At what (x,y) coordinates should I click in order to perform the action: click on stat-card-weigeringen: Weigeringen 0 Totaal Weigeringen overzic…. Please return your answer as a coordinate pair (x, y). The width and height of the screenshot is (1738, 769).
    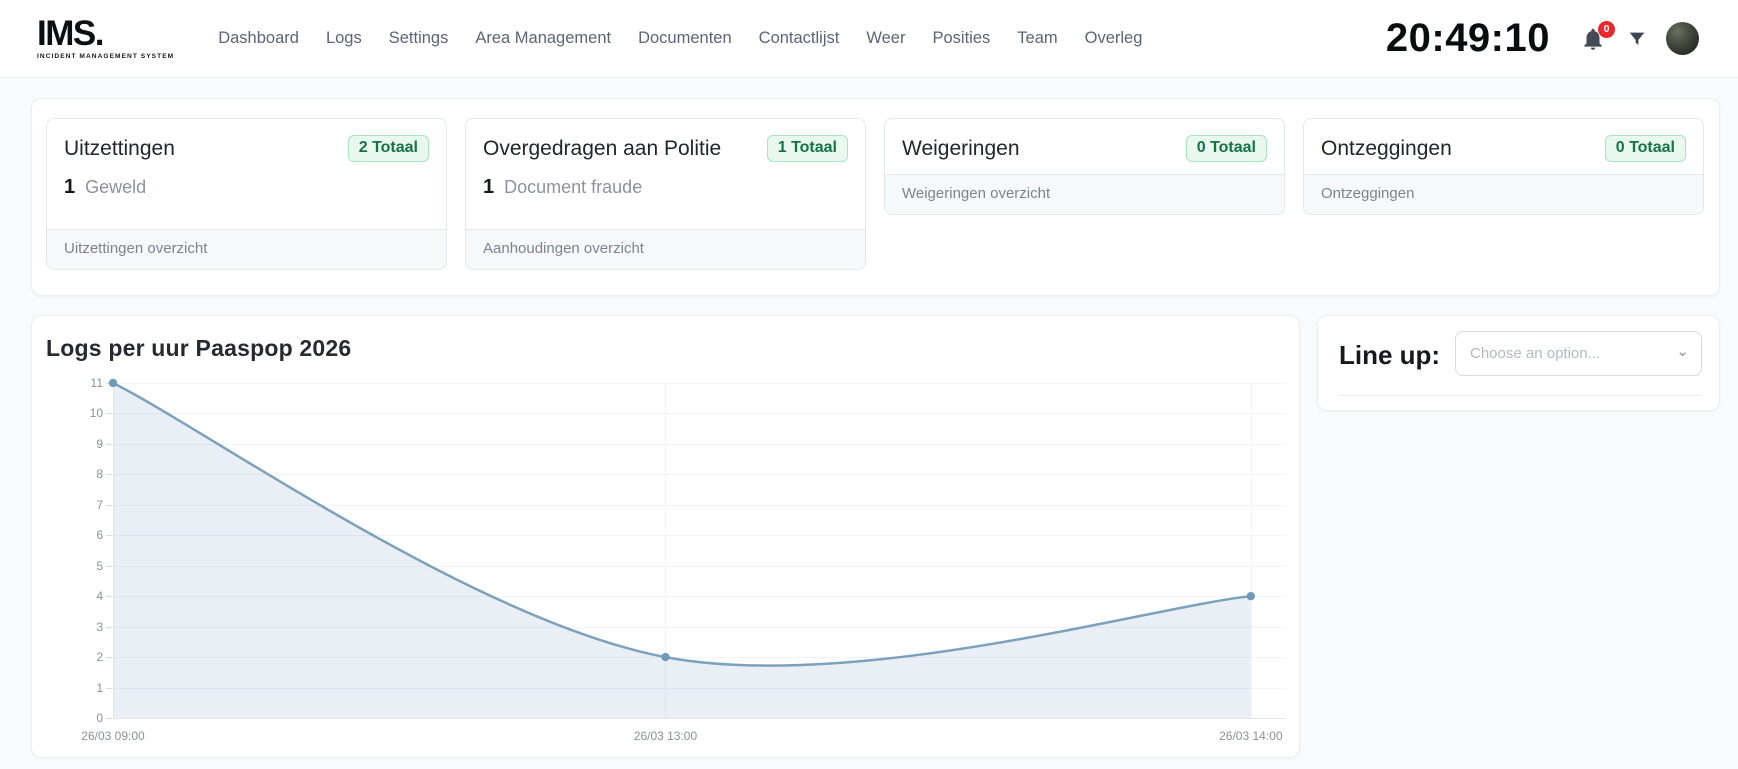
    Looking at the image, I should click on (1084, 166).